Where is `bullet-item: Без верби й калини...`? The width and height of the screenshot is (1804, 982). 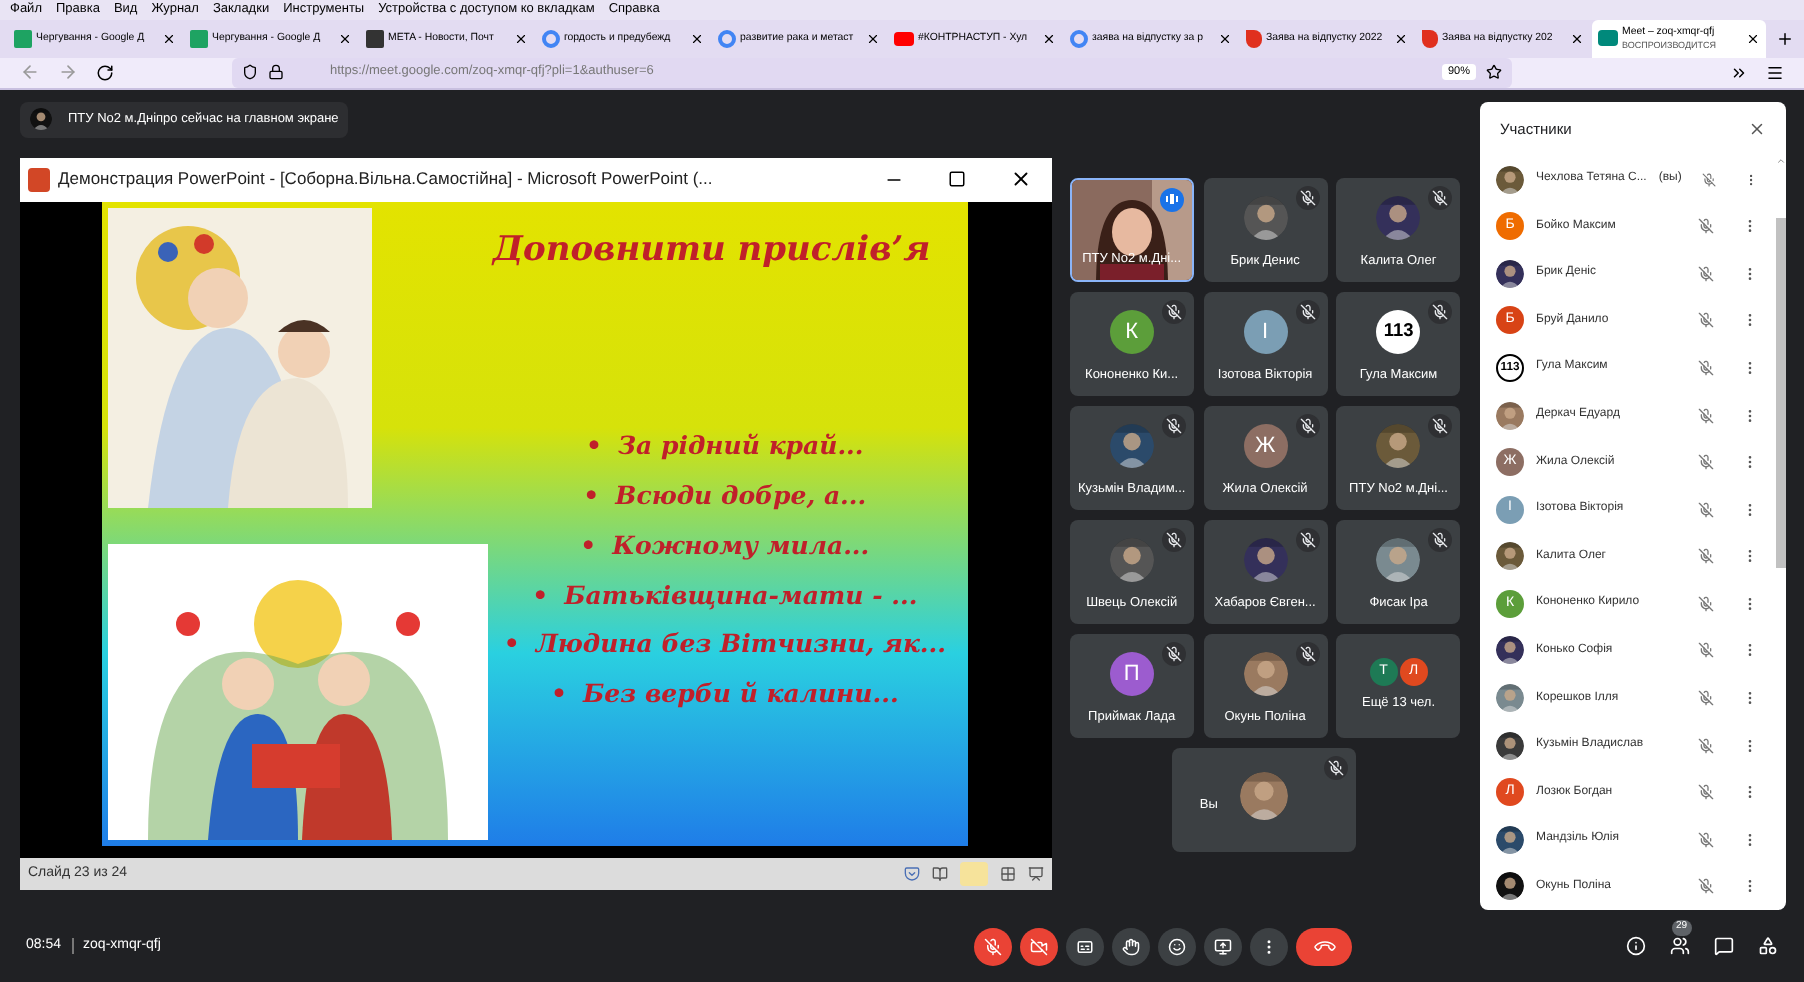 bullet-item: Без верби й калини... is located at coordinates (740, 694).